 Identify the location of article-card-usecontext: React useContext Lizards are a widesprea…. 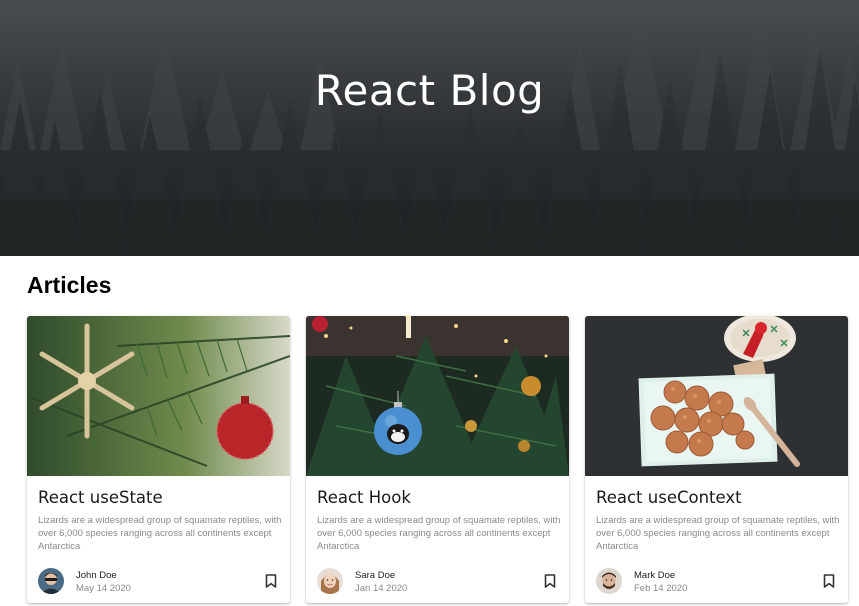
(716, 459).